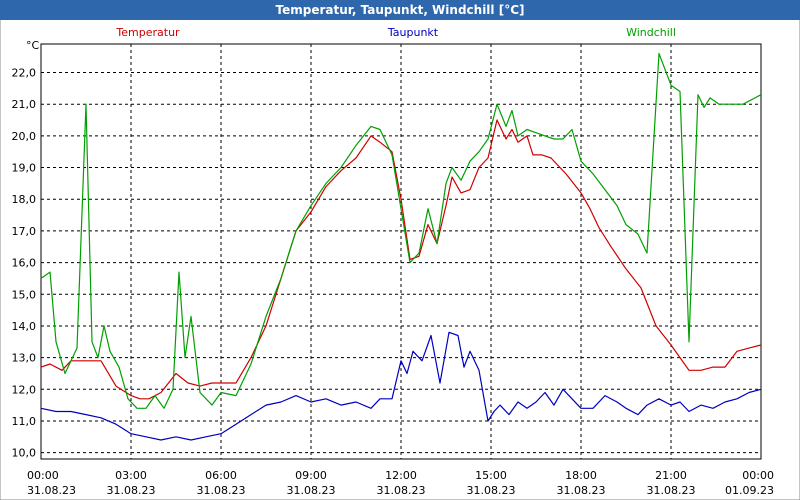  I want to click on y-tick-label: 12,0, so click(24, 389).